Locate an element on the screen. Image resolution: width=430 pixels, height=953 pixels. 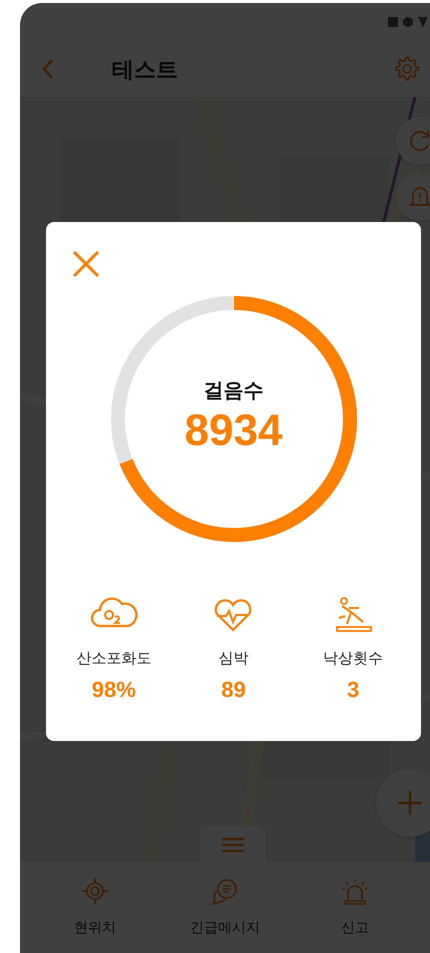
stat-value: 89 is located at coordinates (233, 690).